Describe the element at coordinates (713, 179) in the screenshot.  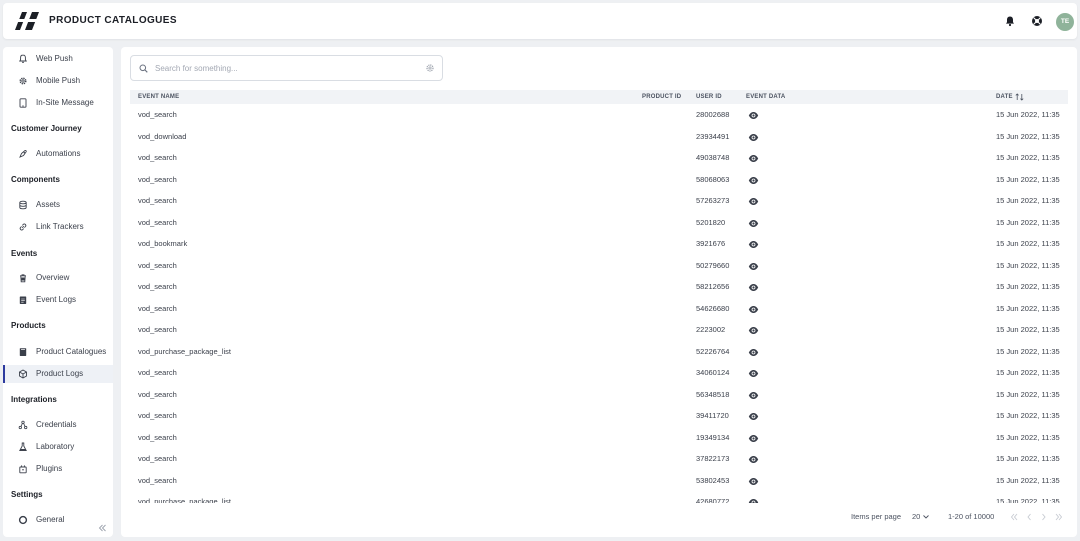
I see `user-id-cell: 58068063` at that location.